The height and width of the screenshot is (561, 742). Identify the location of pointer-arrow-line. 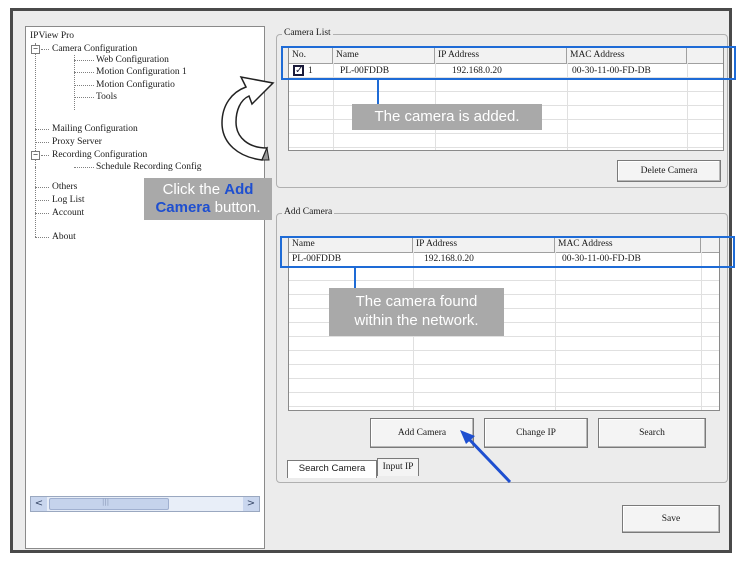
(488, 459).